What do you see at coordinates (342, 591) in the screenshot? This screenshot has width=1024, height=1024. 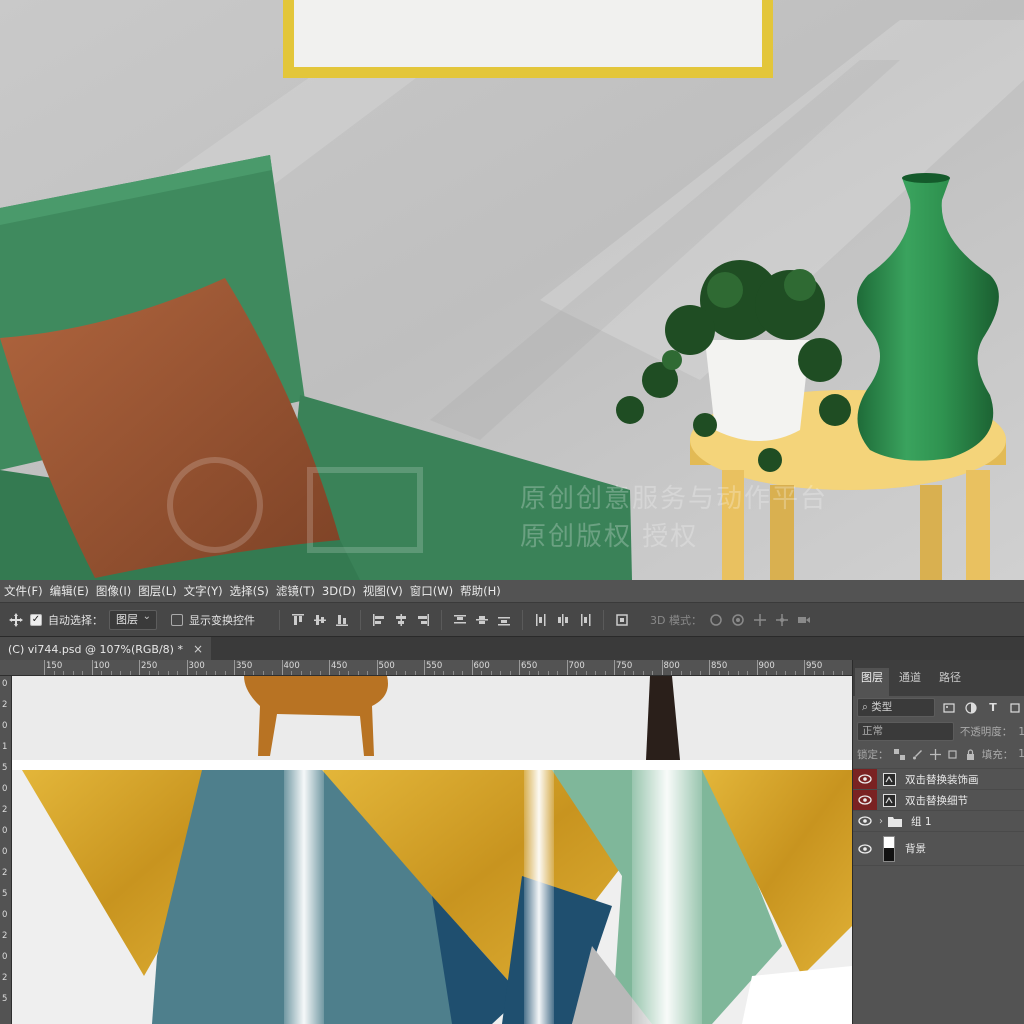 I see `menu-3d: 3D(D)` at bounding box center [342, 591].